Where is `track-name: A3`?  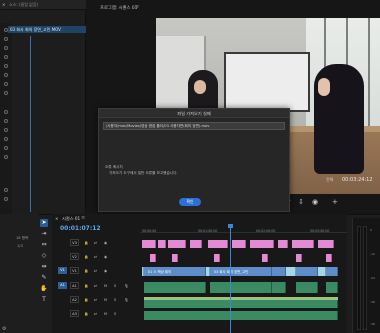
track-name: A3 is located at coordinates (74, 313).